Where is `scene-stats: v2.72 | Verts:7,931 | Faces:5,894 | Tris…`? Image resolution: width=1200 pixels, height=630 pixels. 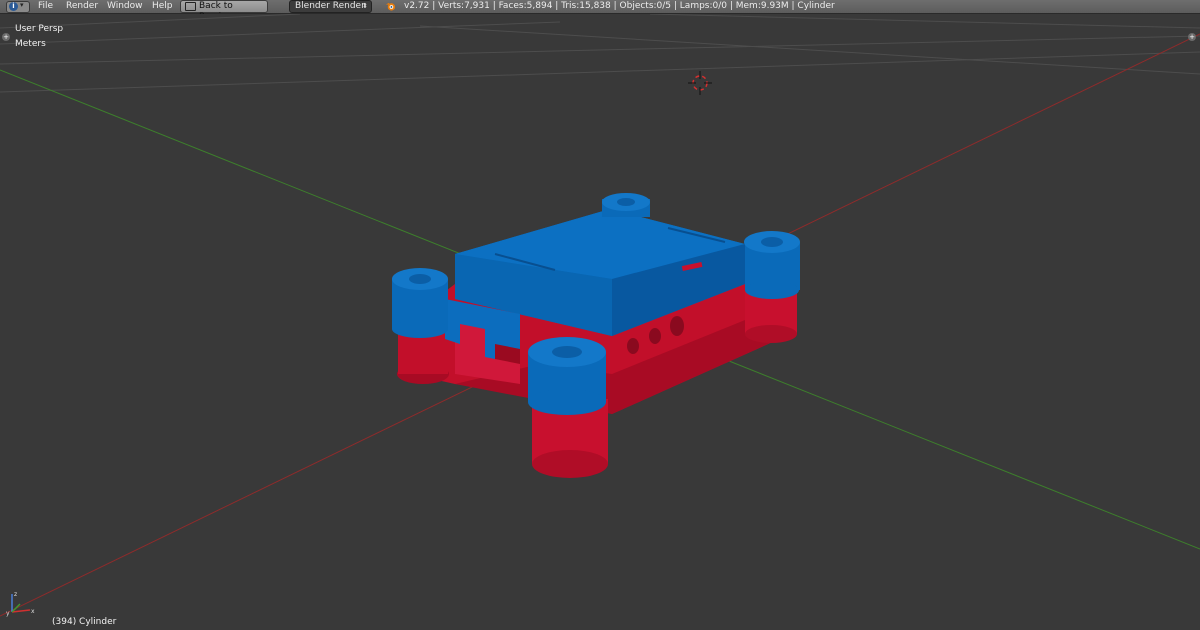 scene-stats: v2.72 | Verts:7,931 | Faces:5,894 | Tris… is located at coordinates (619, 6).